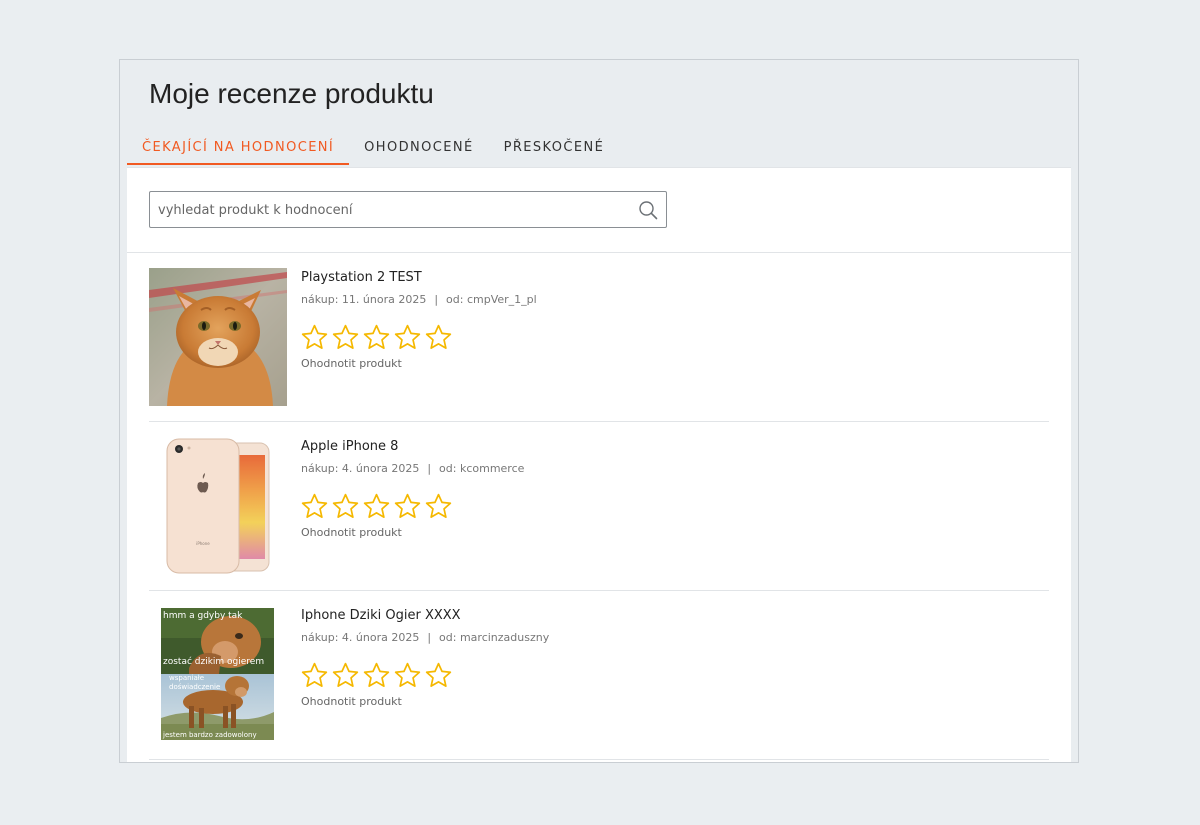  I want to click on meme-caption: zostać dzikim ogierem, so click(213, 661).